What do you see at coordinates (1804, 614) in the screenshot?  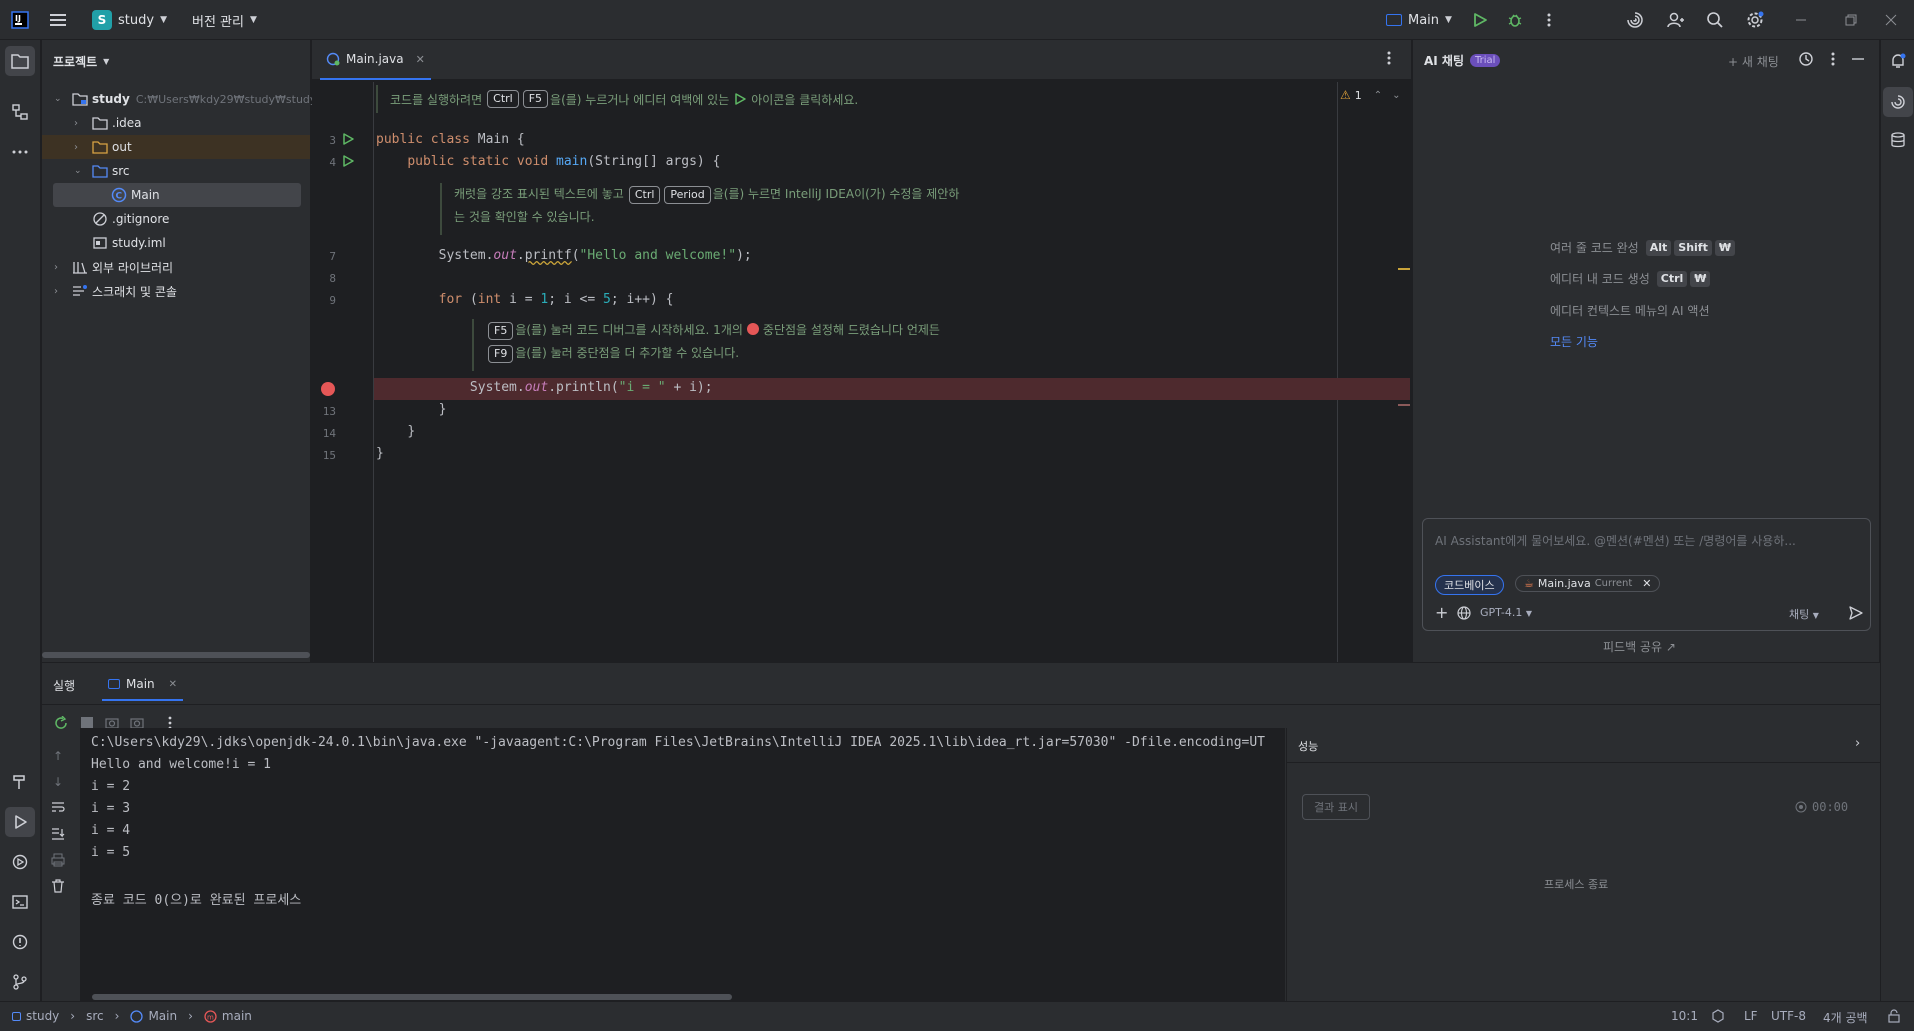 I see `mode-selector: 채팅 ▼` at bounding box center [1804, 614].